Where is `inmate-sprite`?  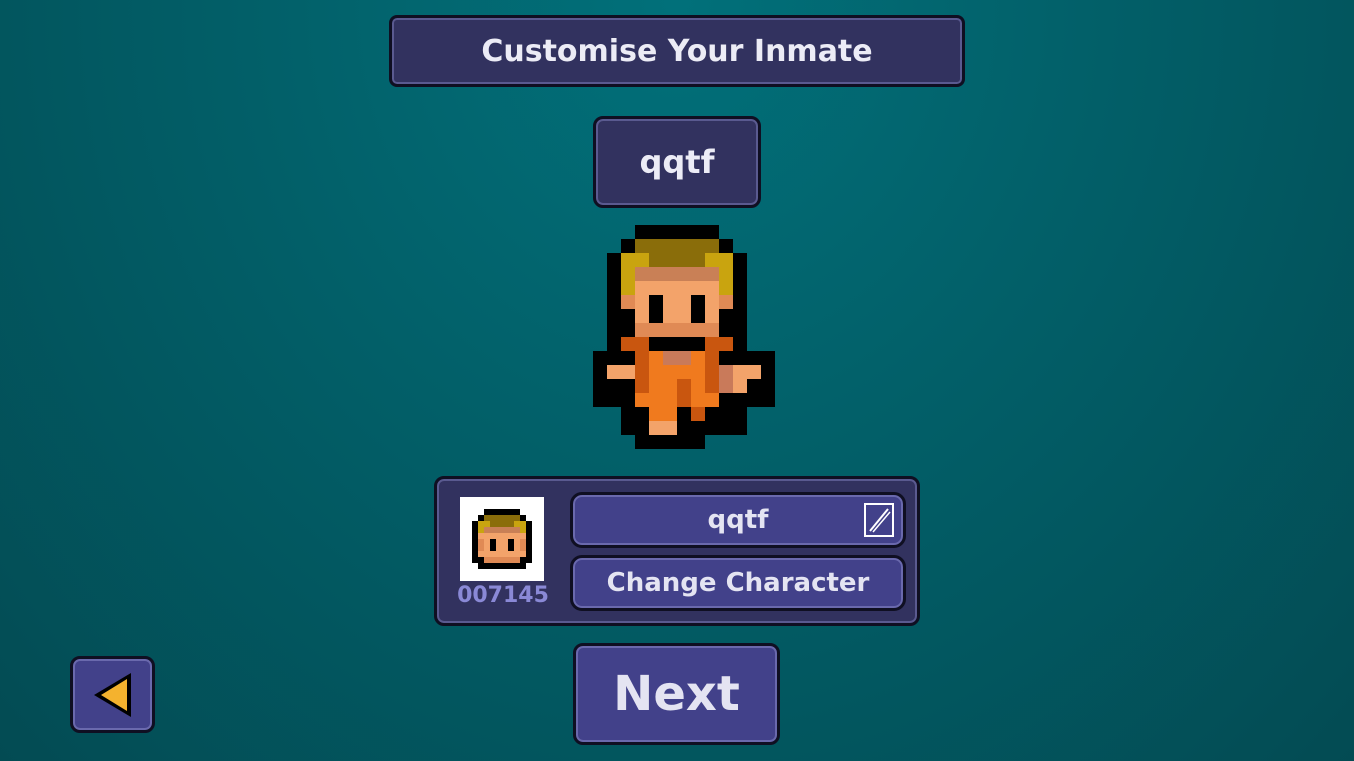
inmate-sprite is located at coordinates (684, 337).